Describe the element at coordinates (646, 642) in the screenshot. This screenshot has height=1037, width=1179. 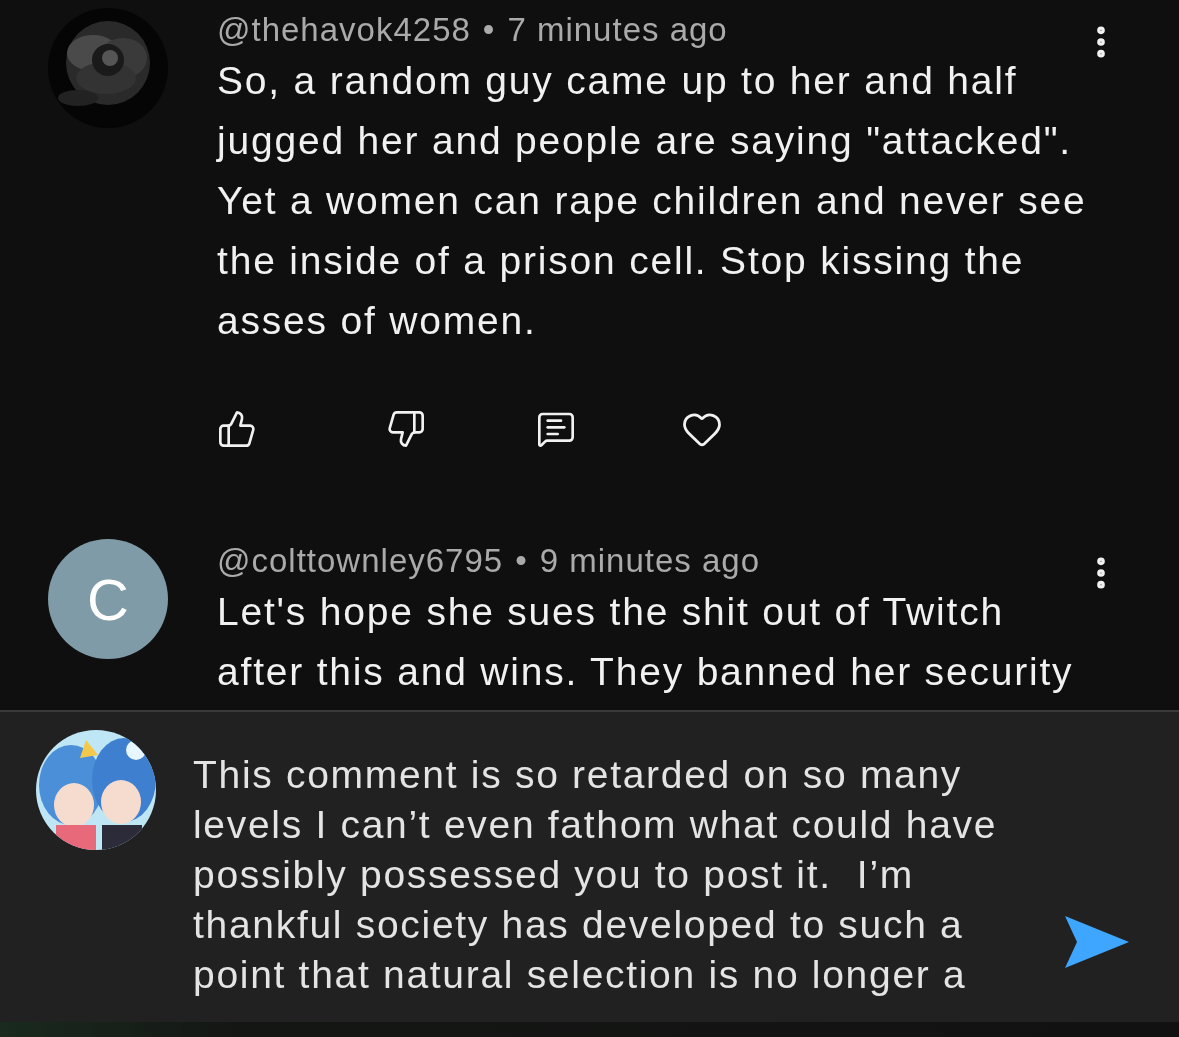
I see `comment-text: Let's hope she sues the shit out of Twitch after this and wins. They banned her security` at that location.